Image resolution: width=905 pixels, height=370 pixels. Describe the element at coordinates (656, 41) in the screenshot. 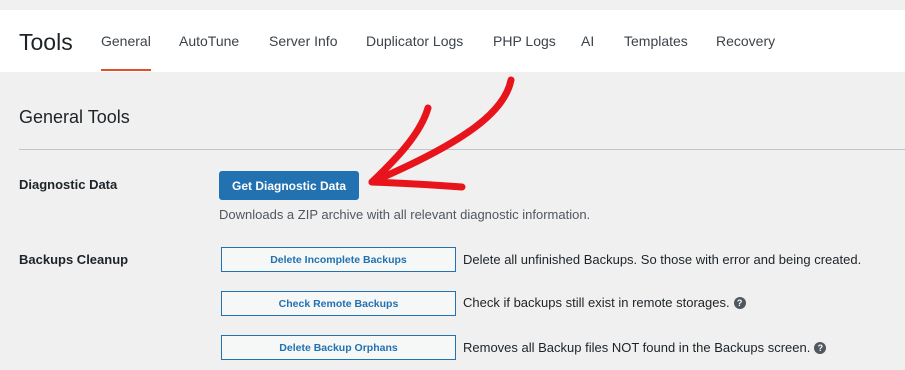

I see `tab-templates: Templates` at that location.